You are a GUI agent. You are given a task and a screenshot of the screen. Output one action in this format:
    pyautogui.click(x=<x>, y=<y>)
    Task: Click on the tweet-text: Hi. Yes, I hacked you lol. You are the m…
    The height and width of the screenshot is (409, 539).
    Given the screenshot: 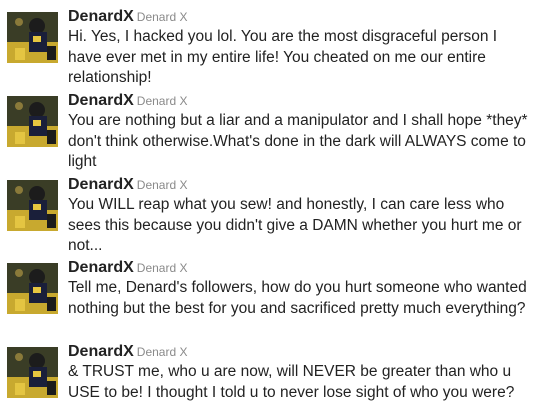 What is the action you would take?
    pyautogui.click(x=283, y=57)
    